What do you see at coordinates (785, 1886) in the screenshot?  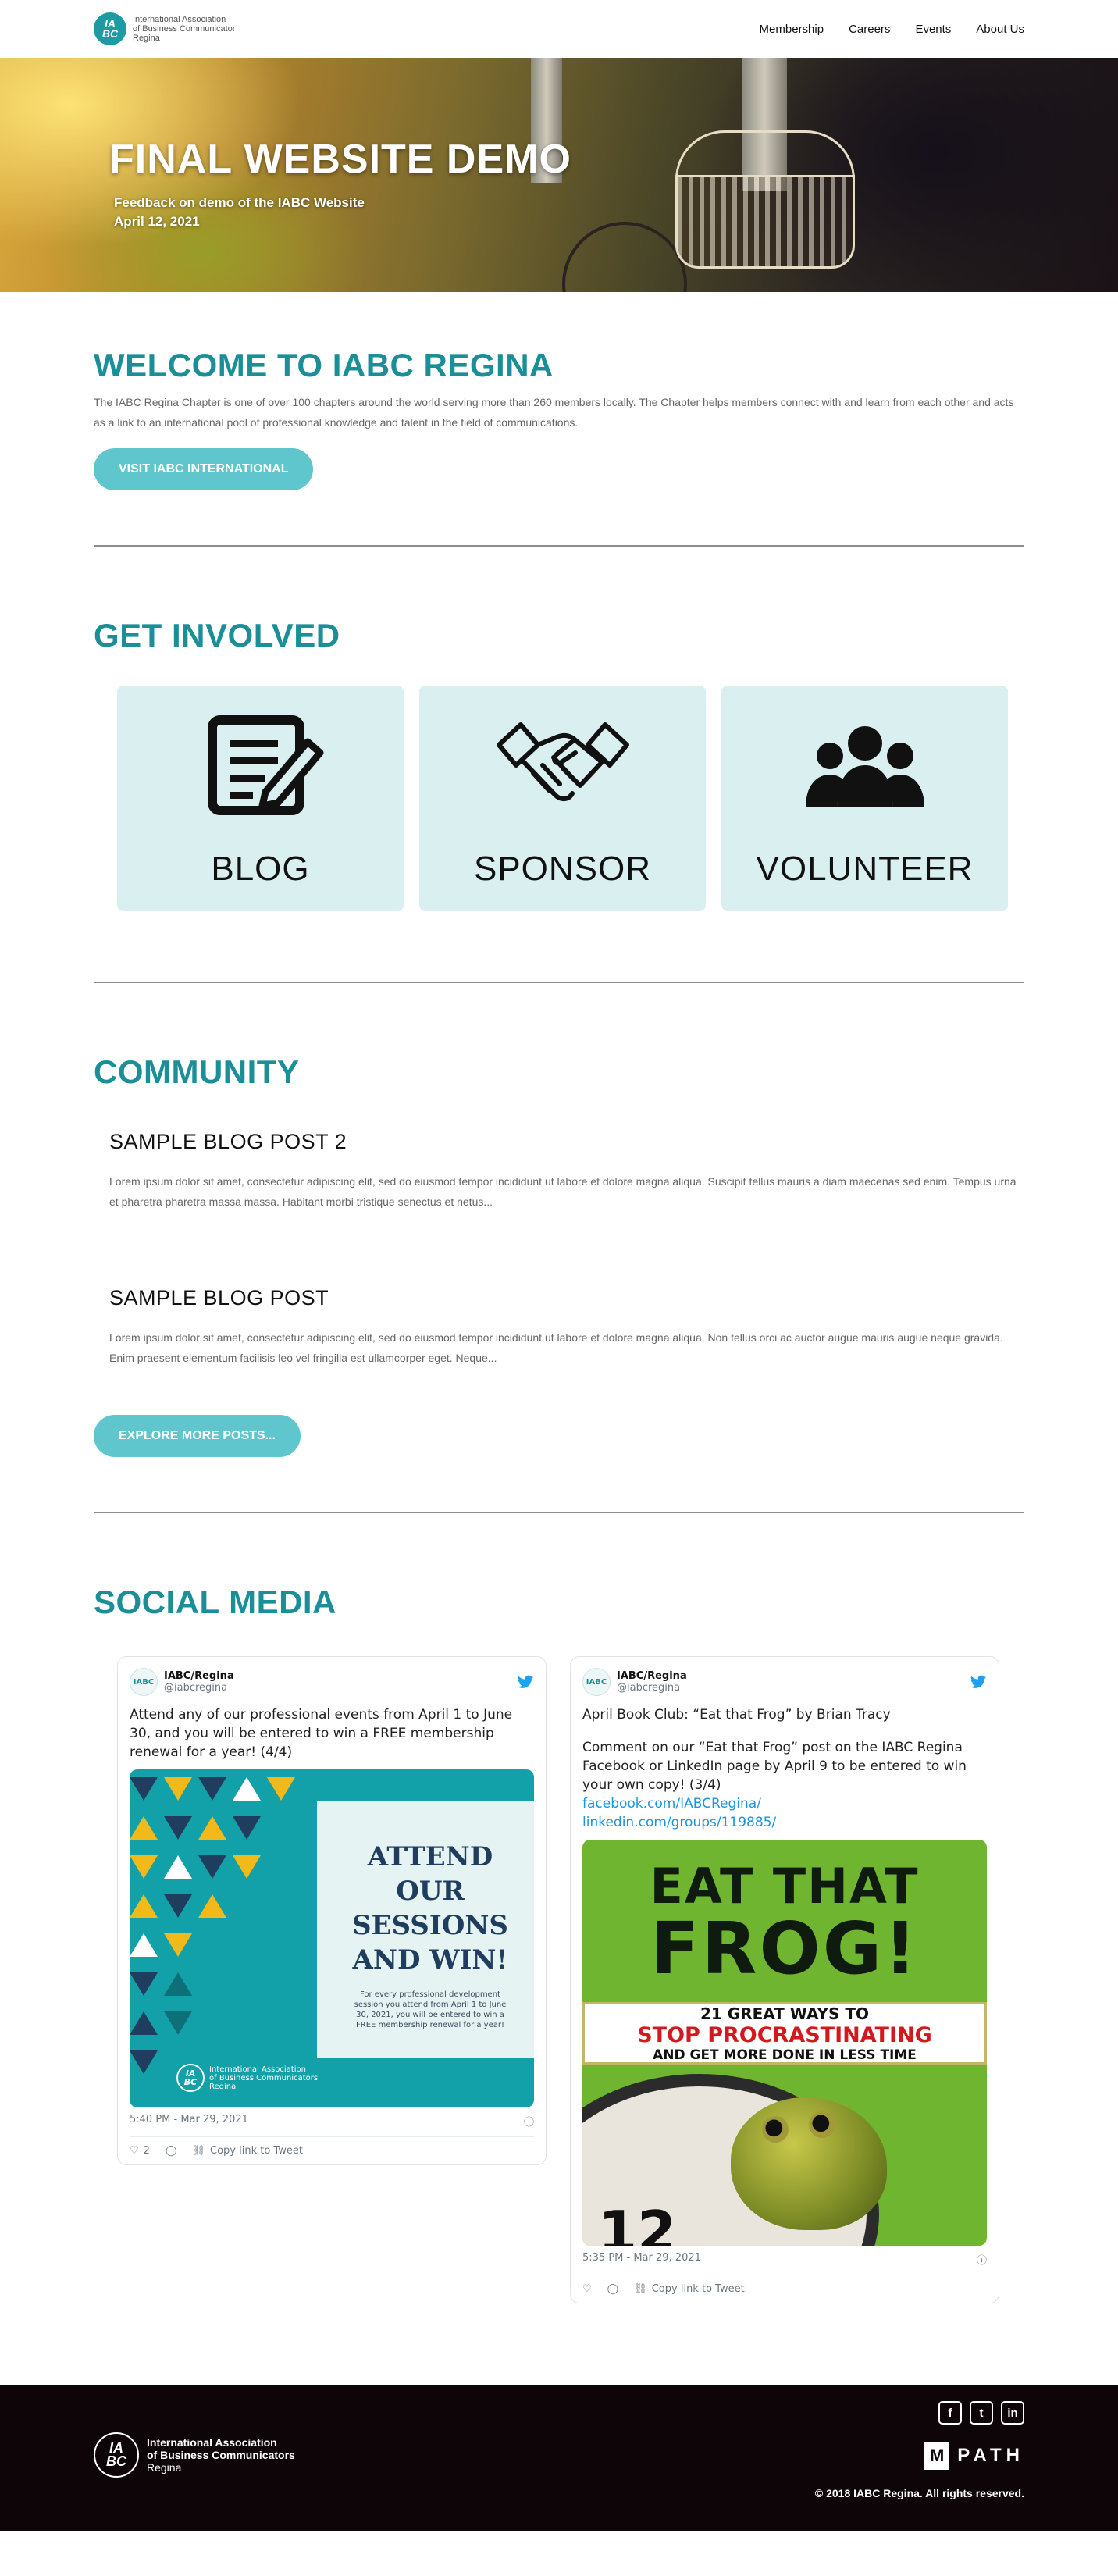 I see `book-title-line-1: EAT THAT` at bounding box center [785, 1886].